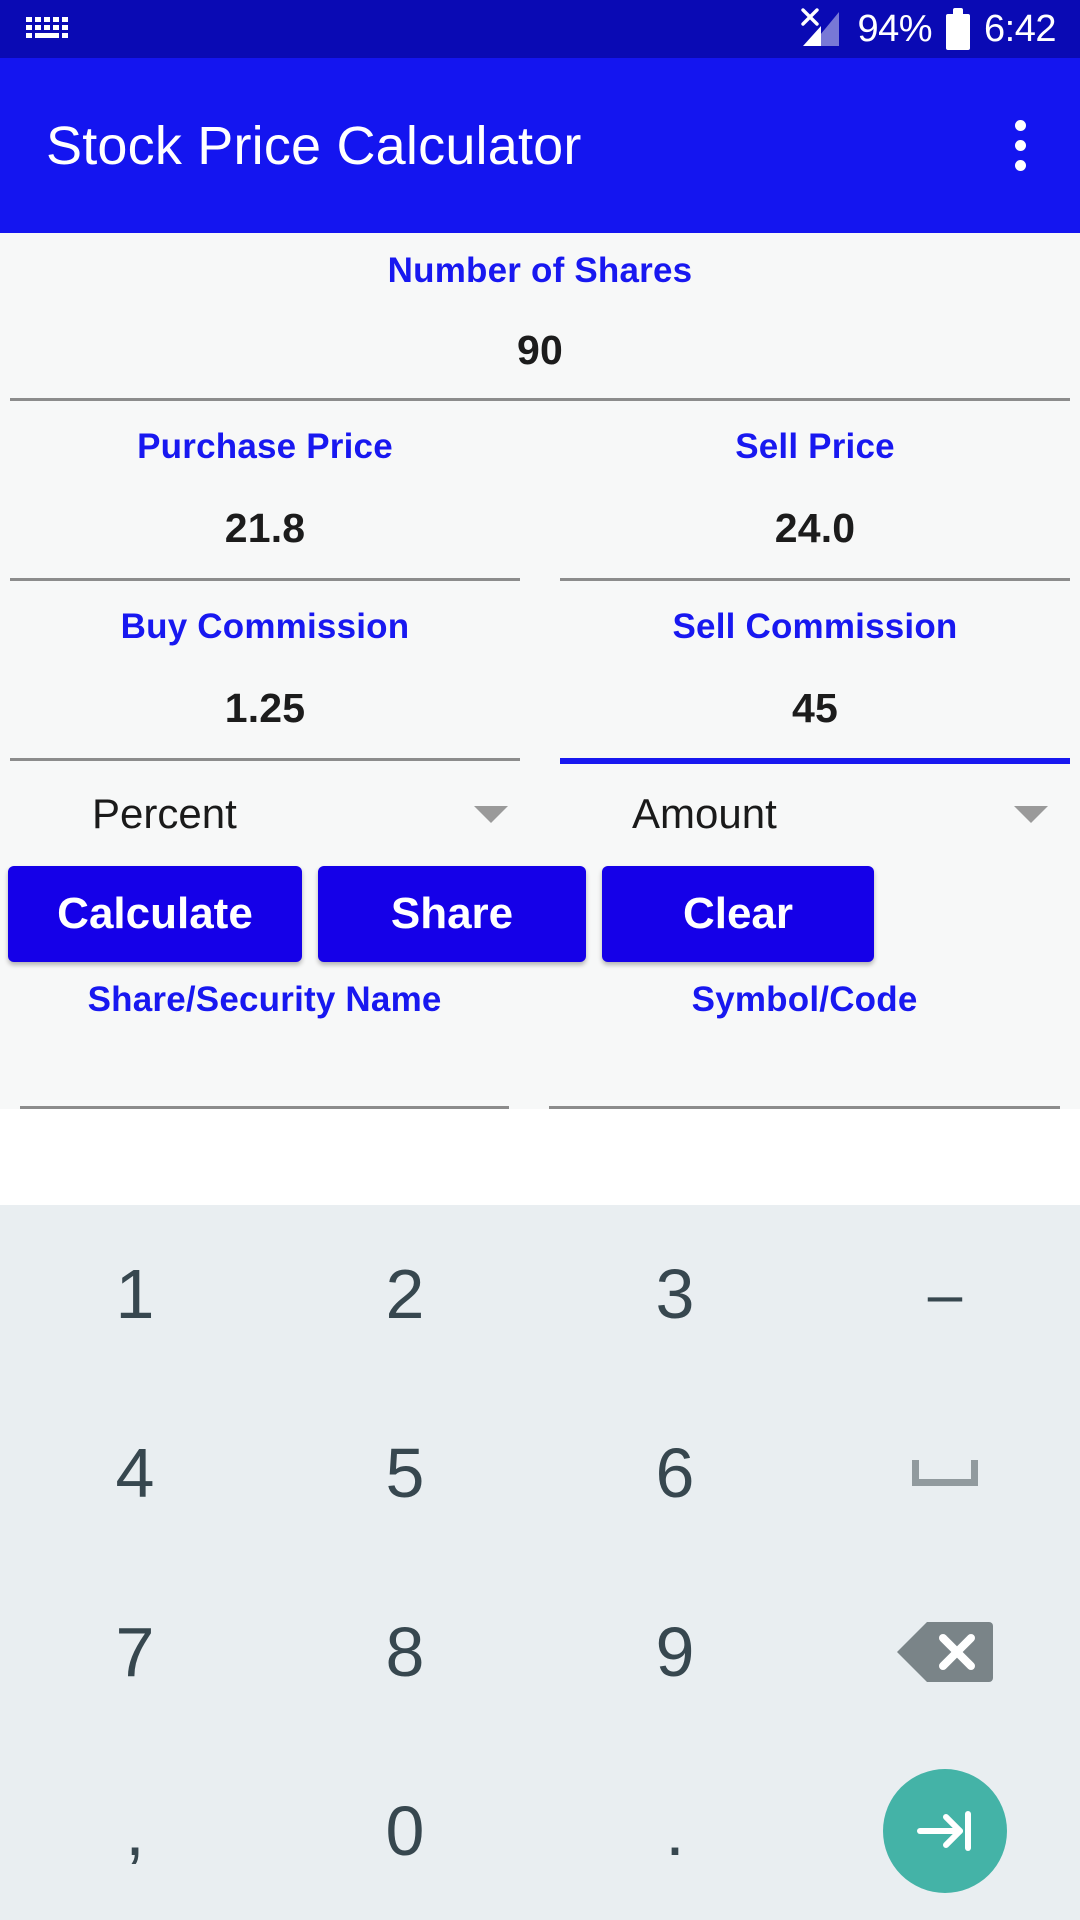 The height and width of the screenshot is (1920, 1080). I want to click on label-buy-commission: Buy Commission, so click(265, 626).